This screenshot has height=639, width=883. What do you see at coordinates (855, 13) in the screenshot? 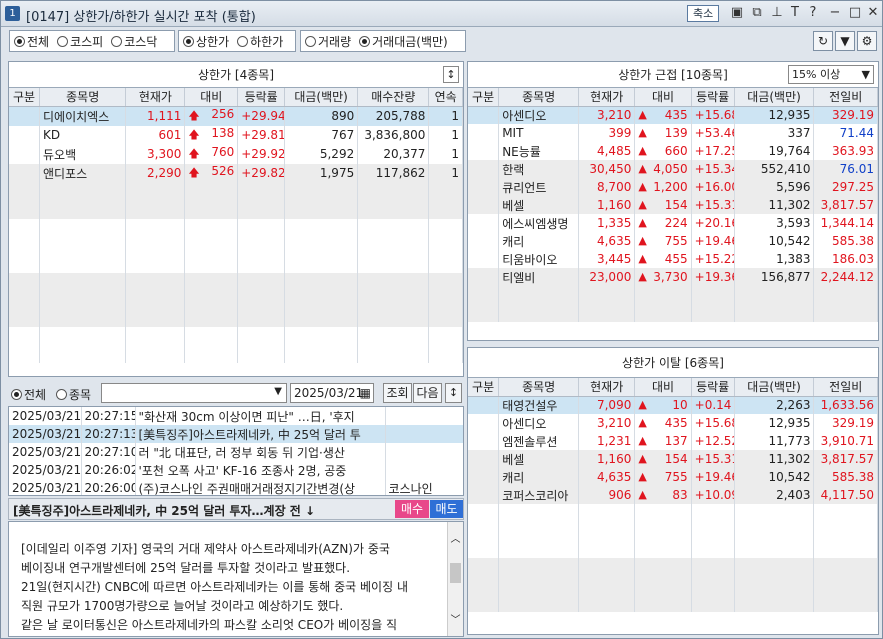
I see `maximize-icon: □` at bounding box center [855, 13].